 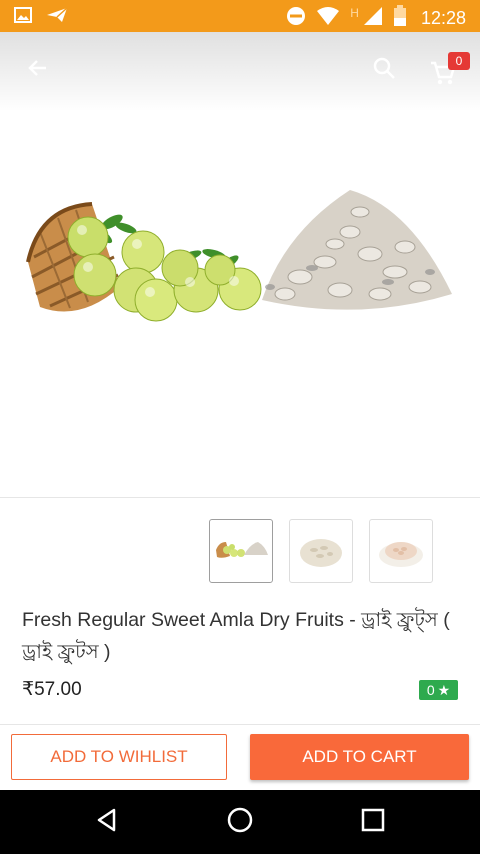 I want to click on nav-recents-icon, so click(x=373, y=822).